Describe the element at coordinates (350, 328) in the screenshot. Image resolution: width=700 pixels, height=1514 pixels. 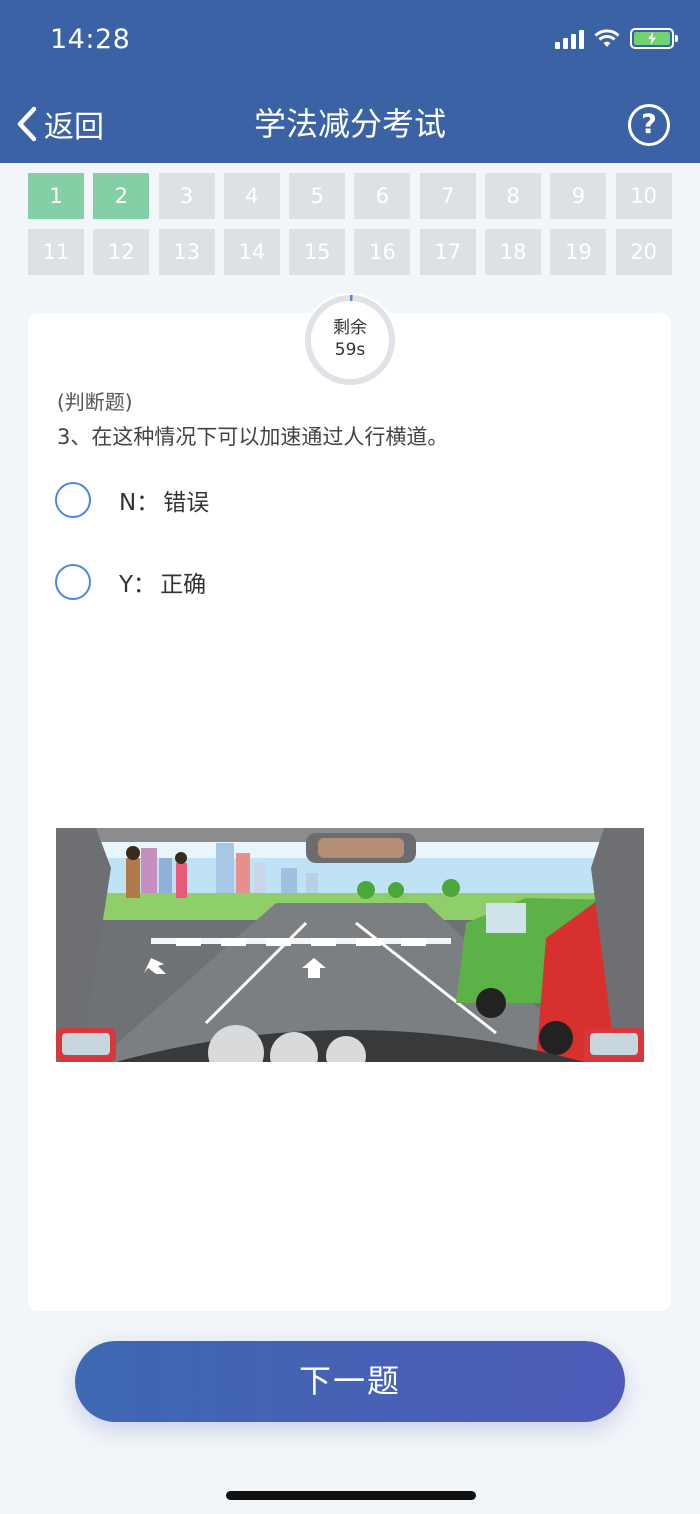
I see `timer-label: 剩余` at that location.